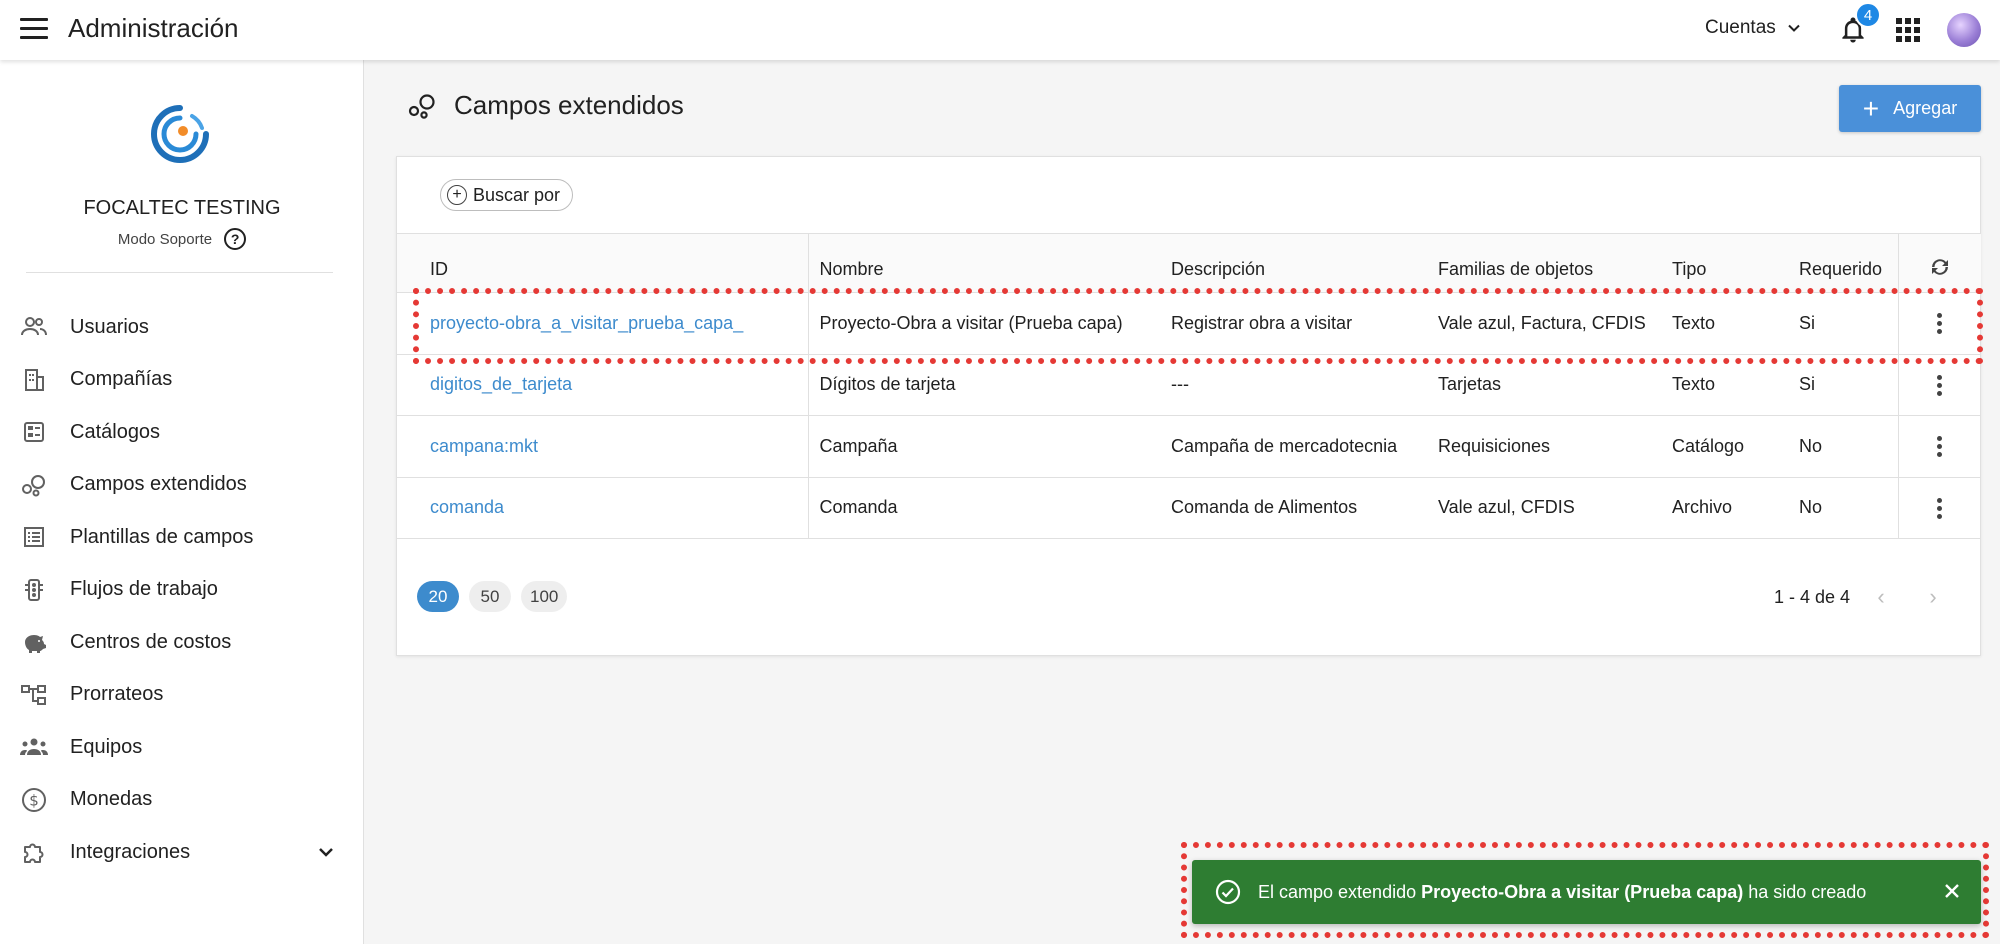 This screenshot has height=944, width=2000. What do you see at coordinates (984, 263) in the screenshot?
I see `column-header-nombre: Nombre` at bounding box center [984, 263].